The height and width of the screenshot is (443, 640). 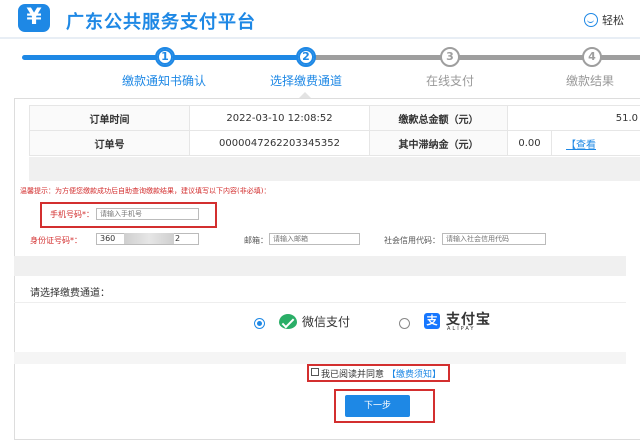 I want to click on id-number-suffix: 2, so click(x=178, y=238).